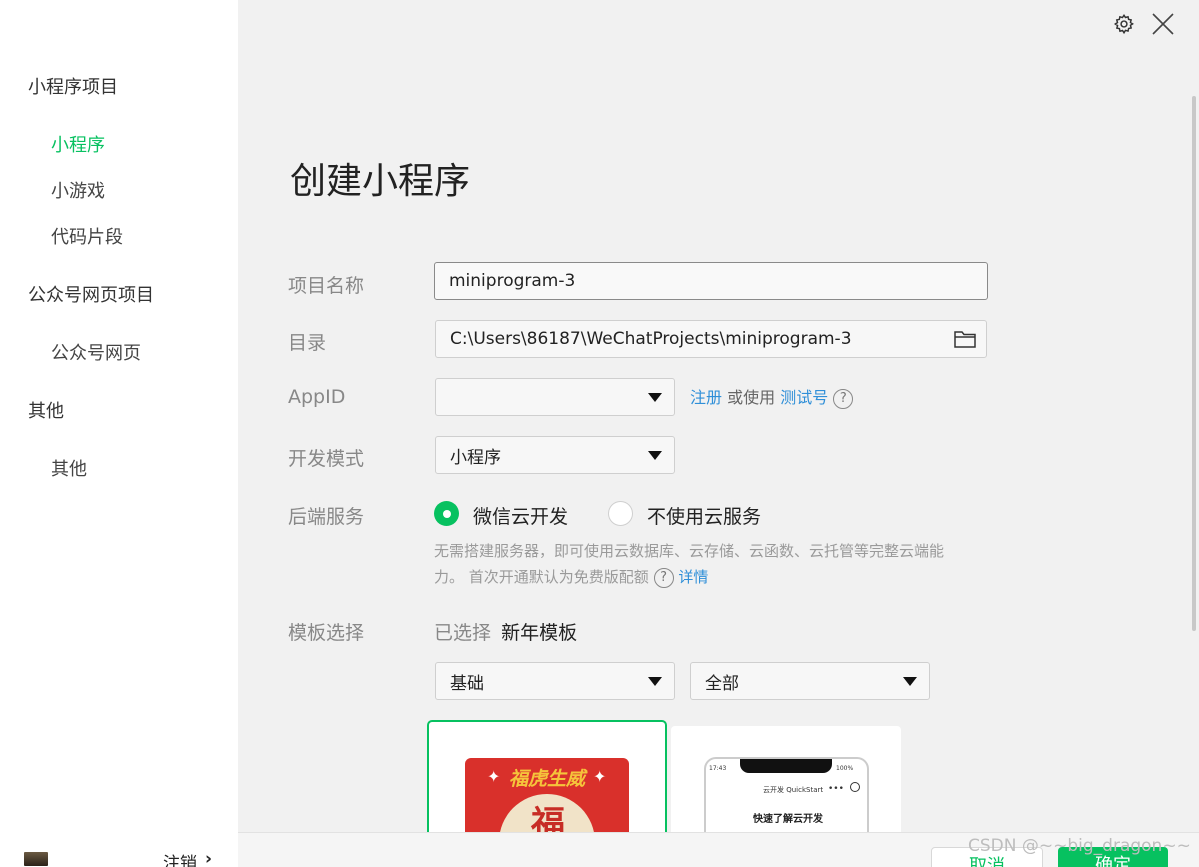 This screenshot has height=867, width=1199. What do you see at coordinates (855, 787) in the screenshot?
I see `target-icon` at bounding box center [855, 787].